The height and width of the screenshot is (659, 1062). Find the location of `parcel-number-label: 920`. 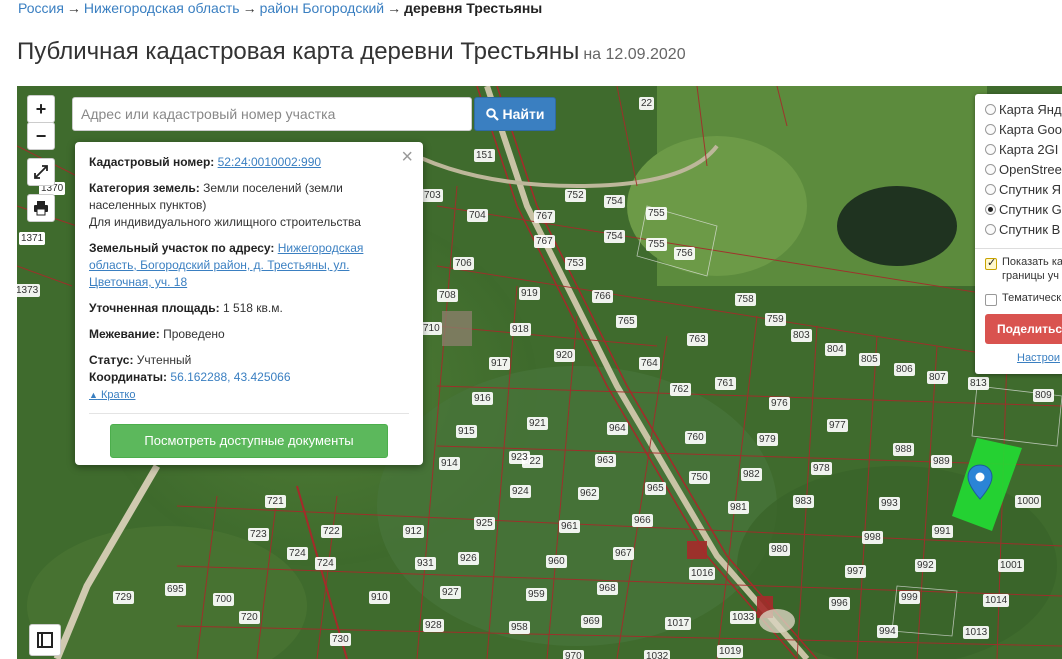

parcel-number-label: 920 is located at coordinates (564, 355).